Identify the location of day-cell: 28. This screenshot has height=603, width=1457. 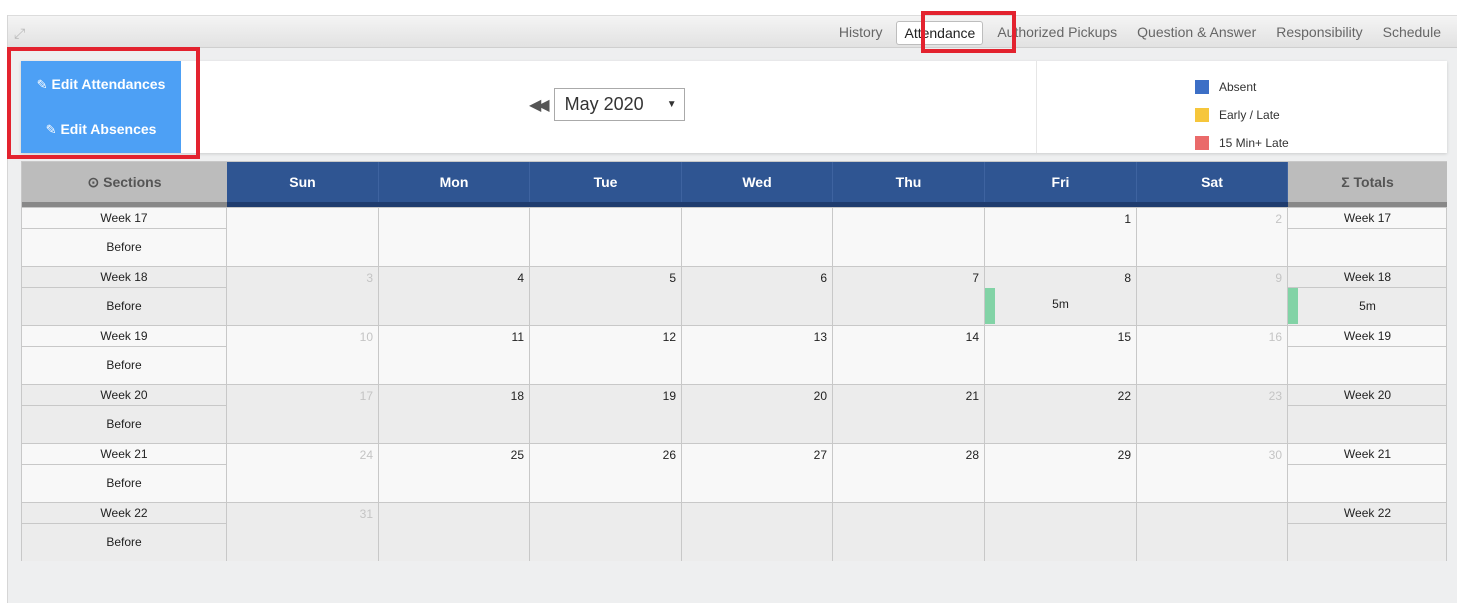
(909, 473).